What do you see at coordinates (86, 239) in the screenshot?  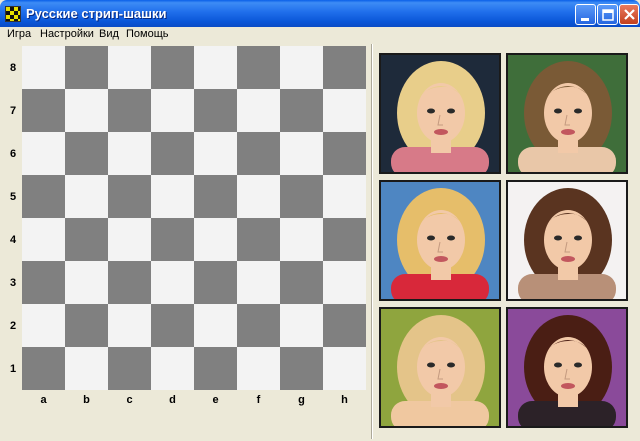 I see `square-b4` at bounding box center [86, 239].